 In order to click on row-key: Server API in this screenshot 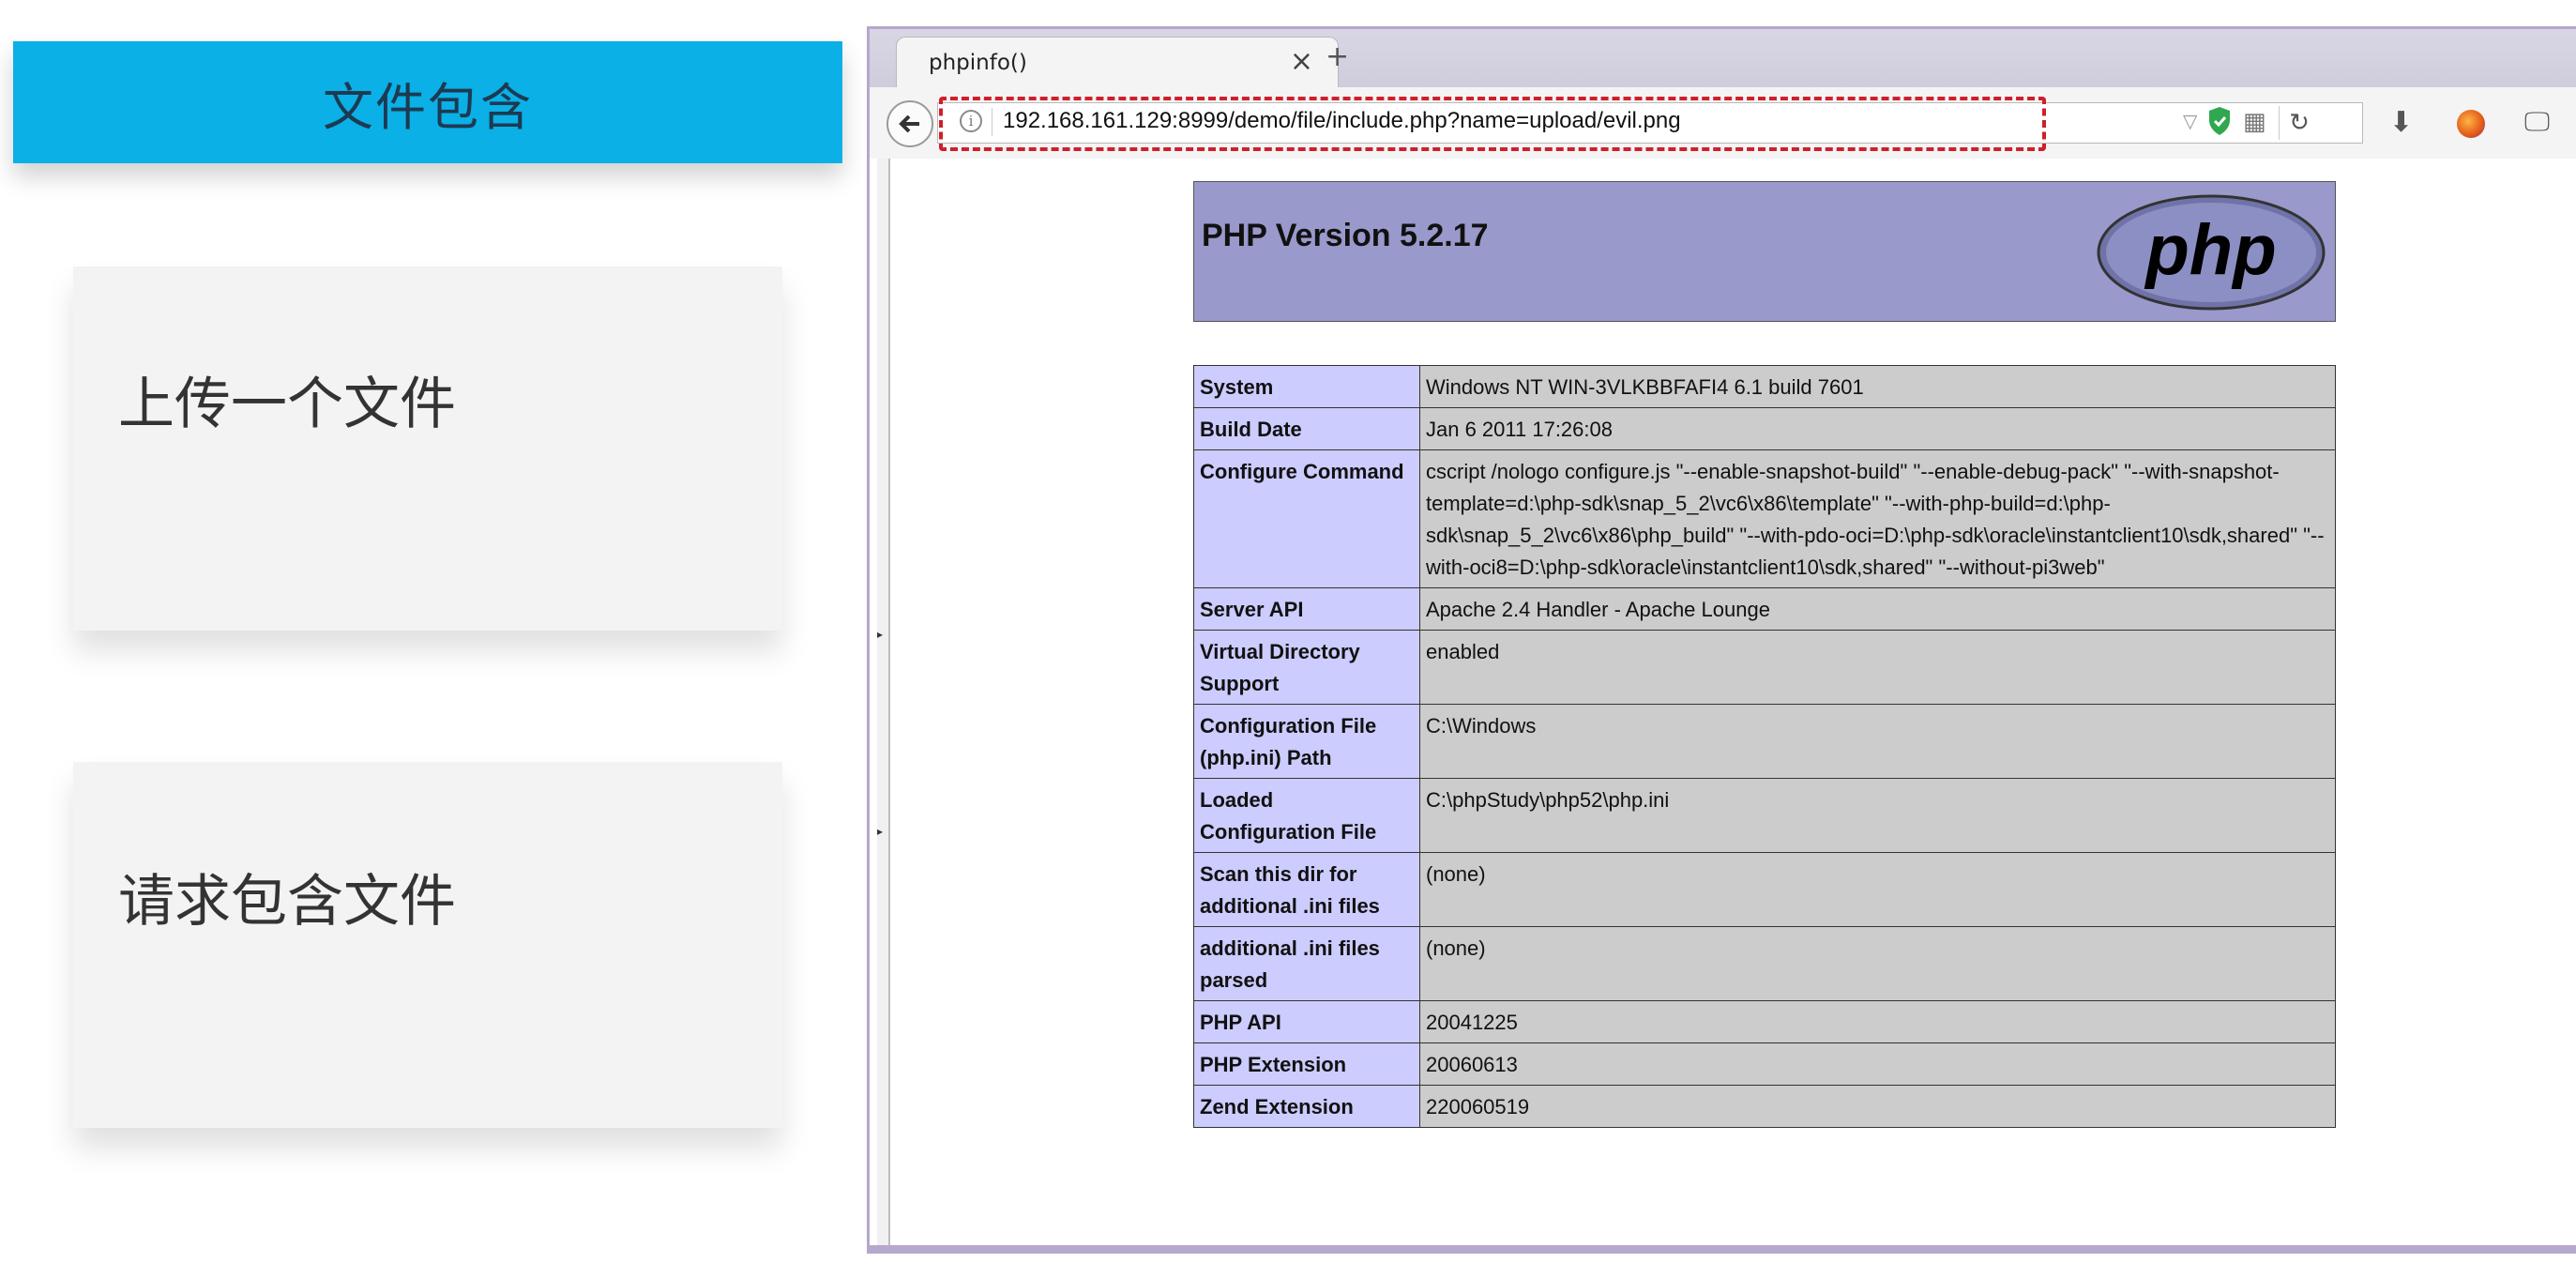, I will do `click(1306, 609)`.